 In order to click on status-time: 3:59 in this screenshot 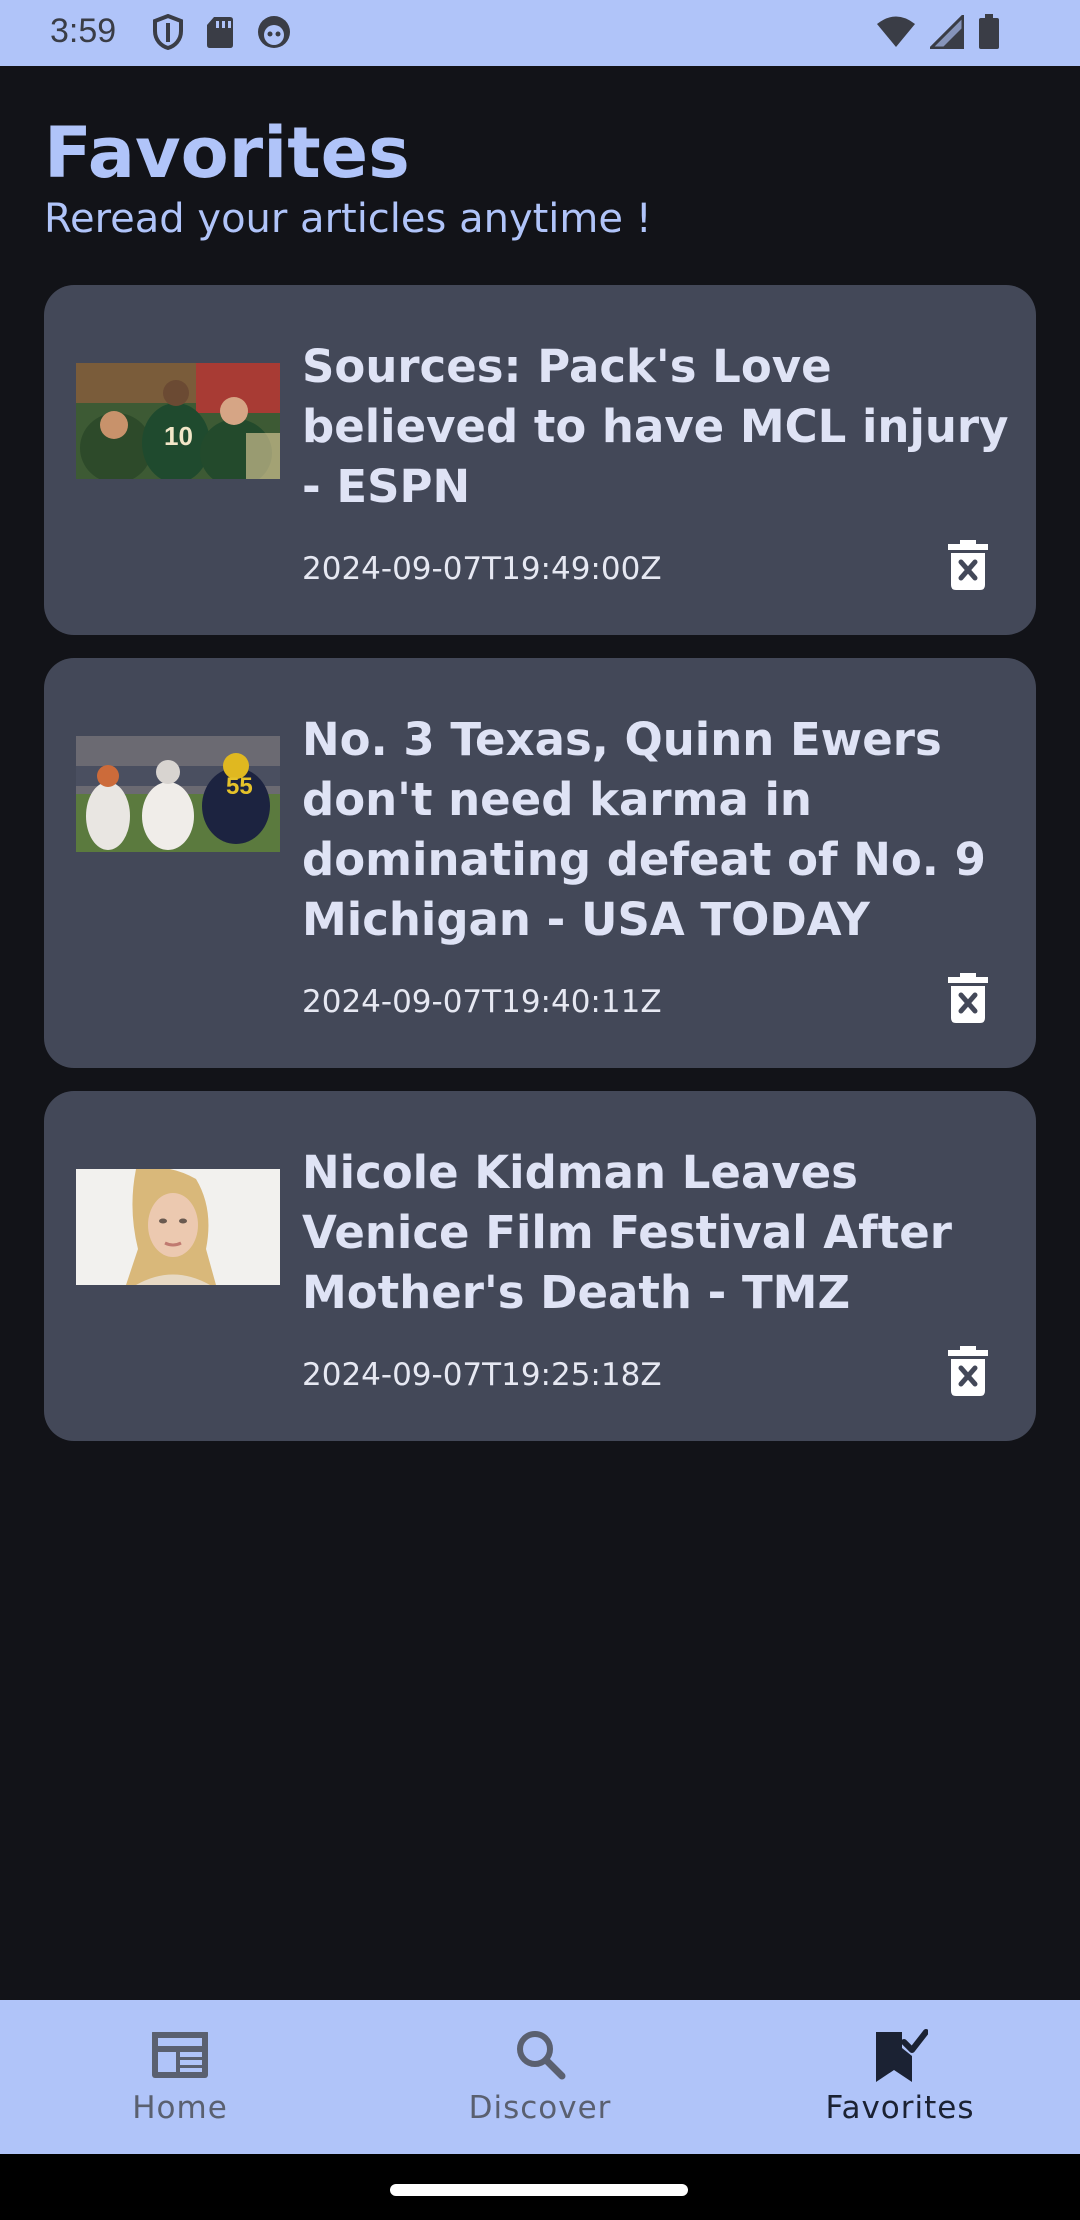, I will do `click(83, 31)`.